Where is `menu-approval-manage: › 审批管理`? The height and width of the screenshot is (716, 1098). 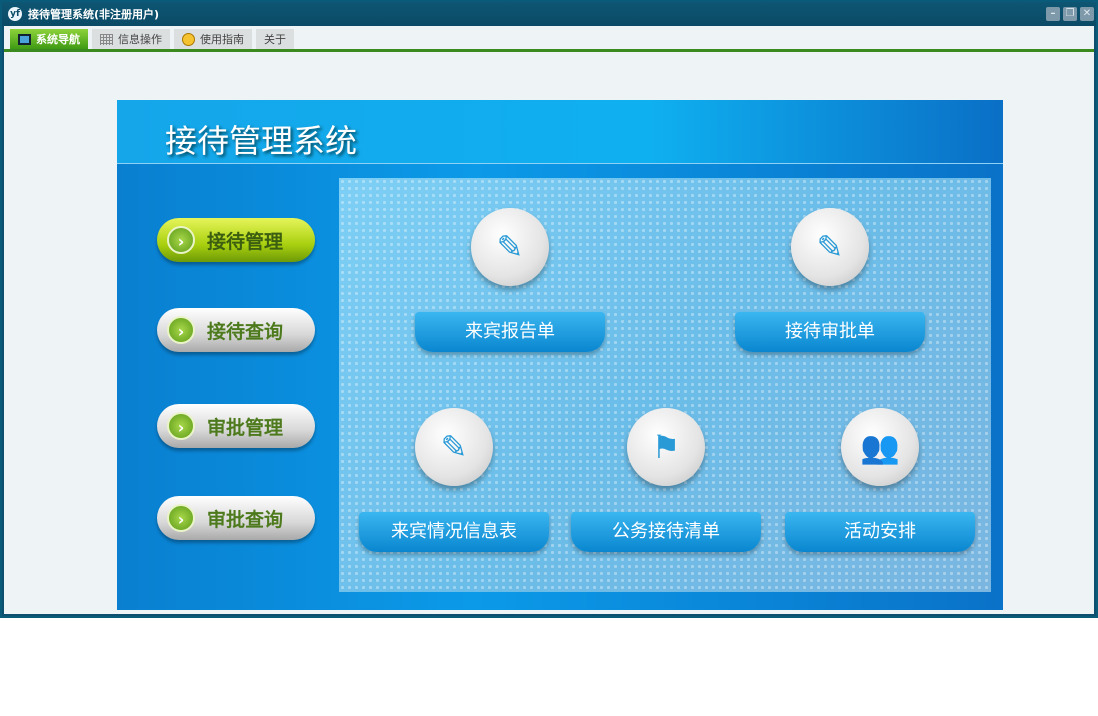
menu-approval-manage: › 审批管理 is located at coordinates (236, 426).